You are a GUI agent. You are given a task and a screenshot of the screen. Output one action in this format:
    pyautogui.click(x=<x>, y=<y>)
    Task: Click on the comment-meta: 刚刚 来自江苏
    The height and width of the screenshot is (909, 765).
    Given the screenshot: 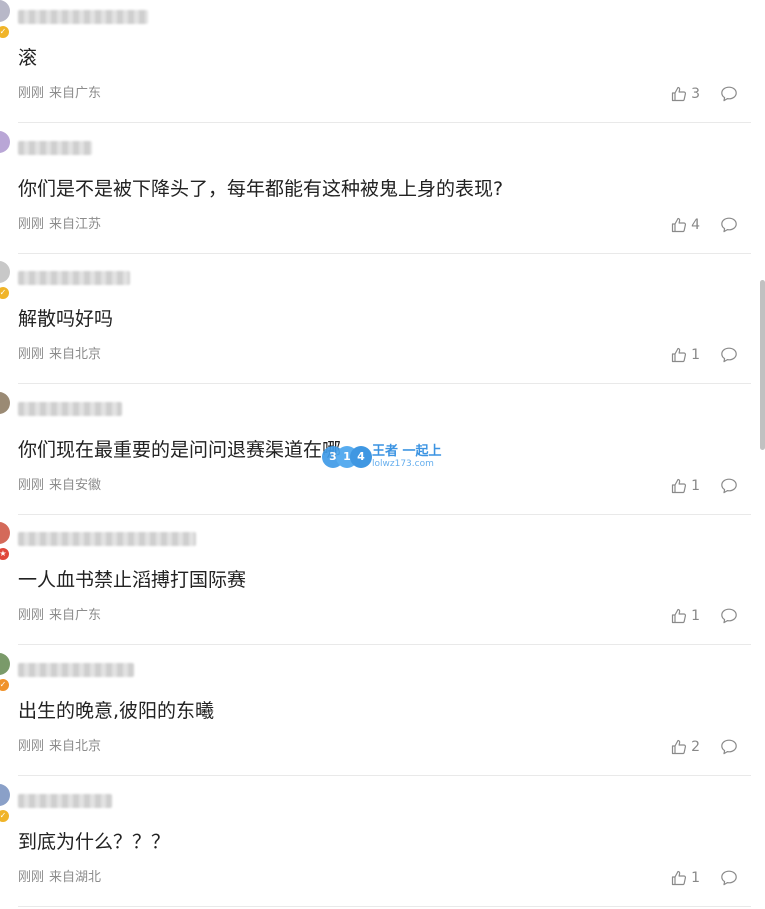 What is the action you would take?
    pyautogui.click(x=59, y=225)
    